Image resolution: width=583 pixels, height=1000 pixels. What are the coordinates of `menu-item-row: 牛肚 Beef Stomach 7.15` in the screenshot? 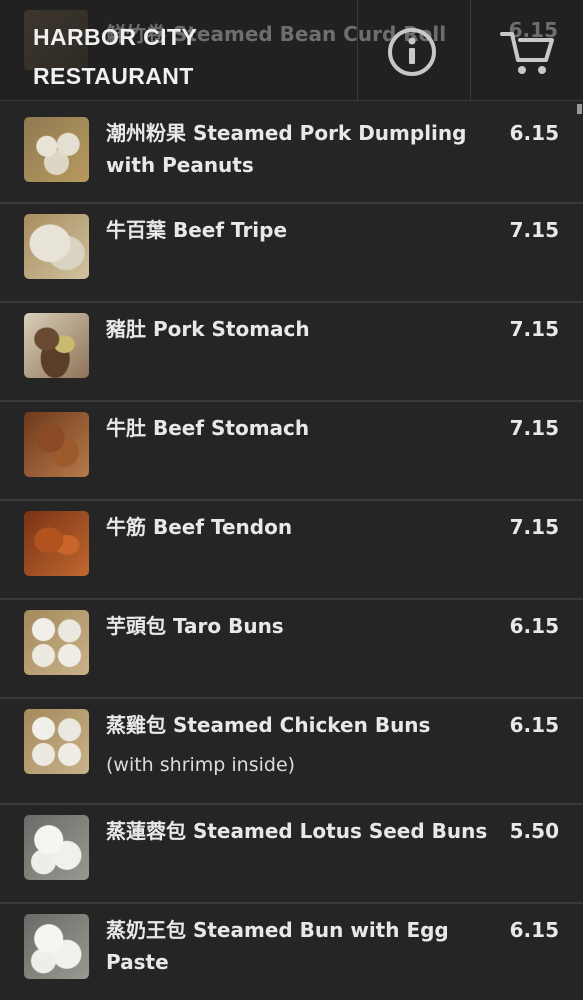 It's located at (291, 451).